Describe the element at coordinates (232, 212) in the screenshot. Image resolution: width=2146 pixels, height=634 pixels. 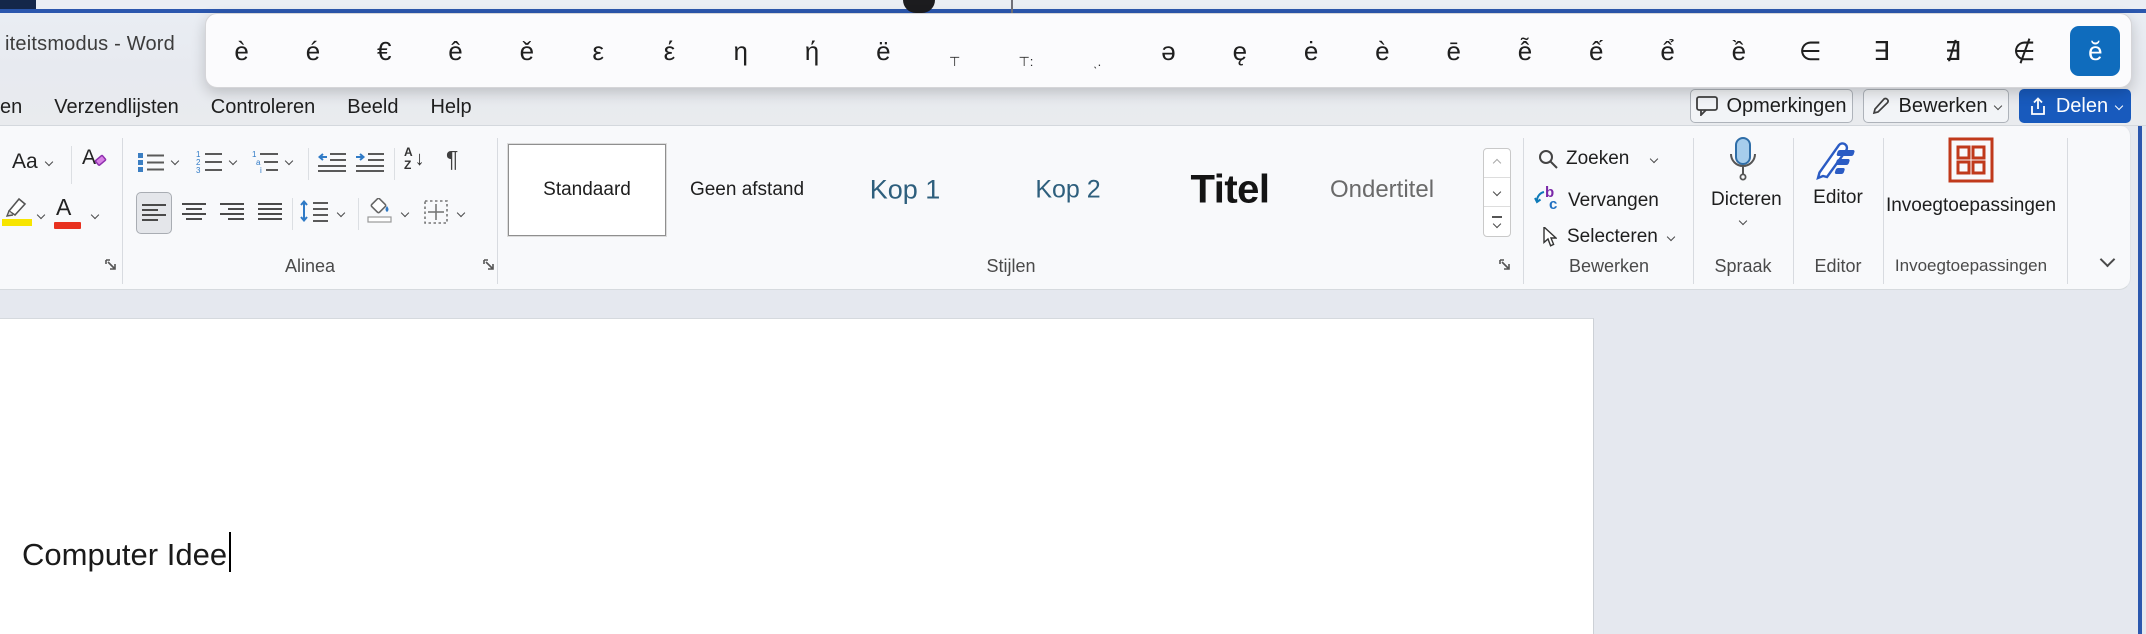
I see `align-right-icon` at that location.